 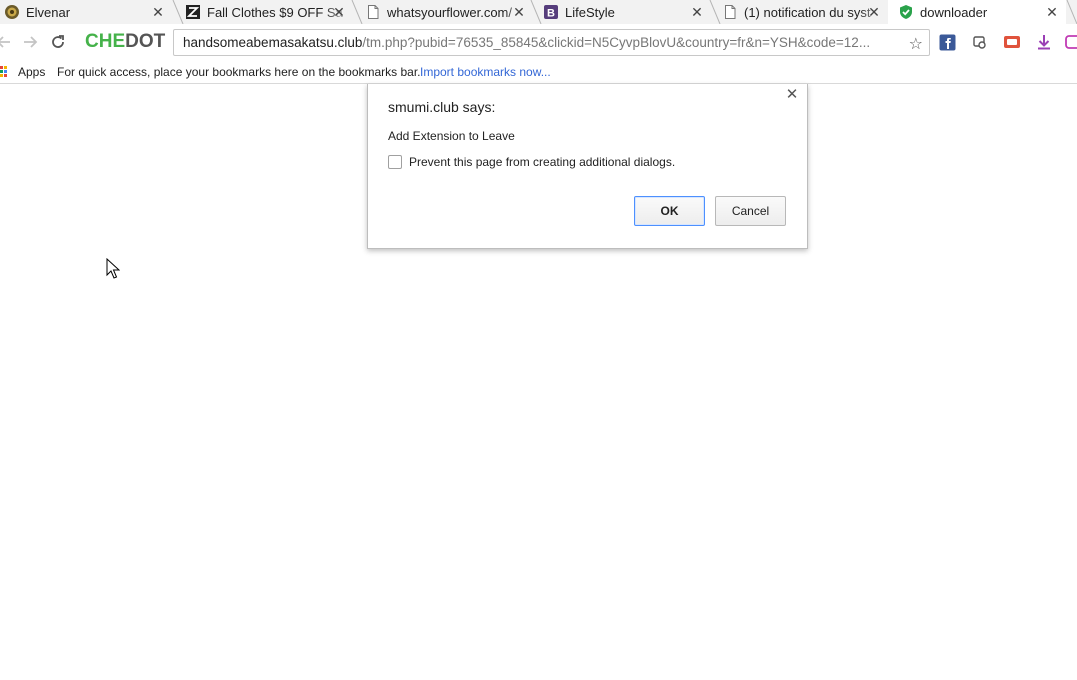 I want to click on bookmark-star-icon: ☆, so click(x=916, y=44).